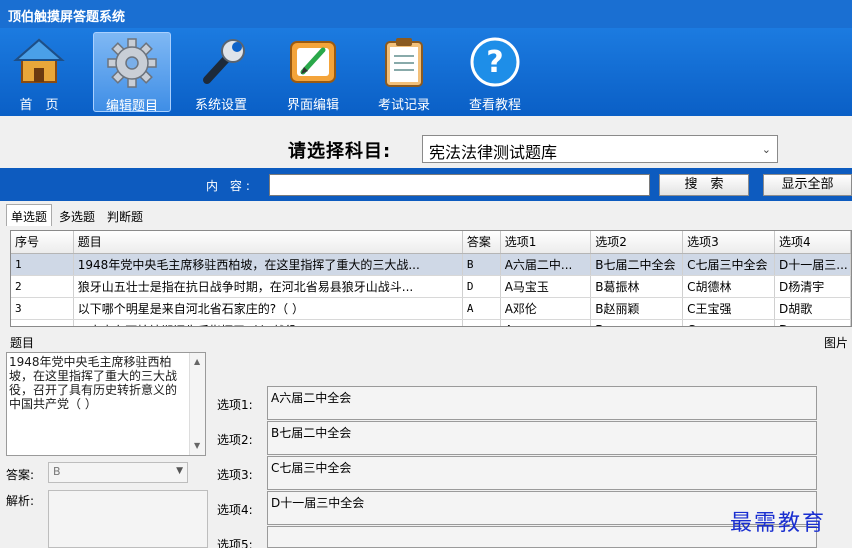  What do you see at coordinates (807, 185) in the screenshot?
I see `show-all-button: 显示全部` at bounding box center [807, 185].